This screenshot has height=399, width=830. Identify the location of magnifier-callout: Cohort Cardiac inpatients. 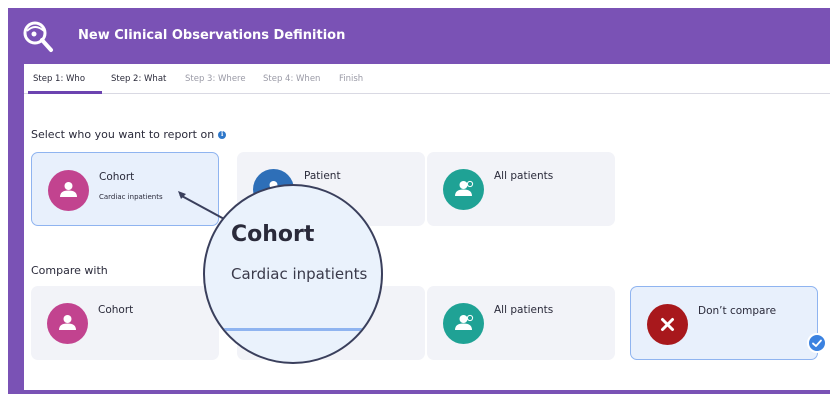
(293, 274).